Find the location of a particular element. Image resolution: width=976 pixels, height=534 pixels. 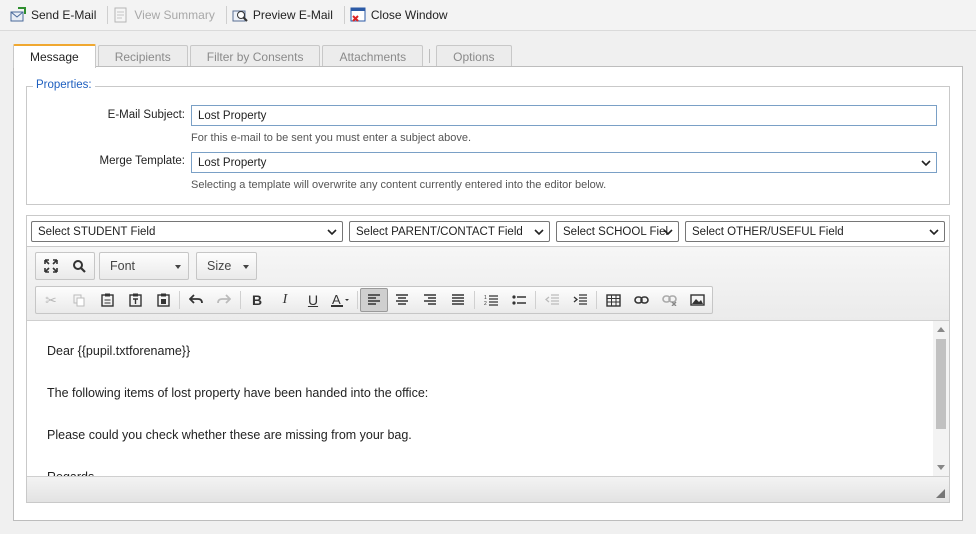

summary-icon is located at coordinates (121, 15).